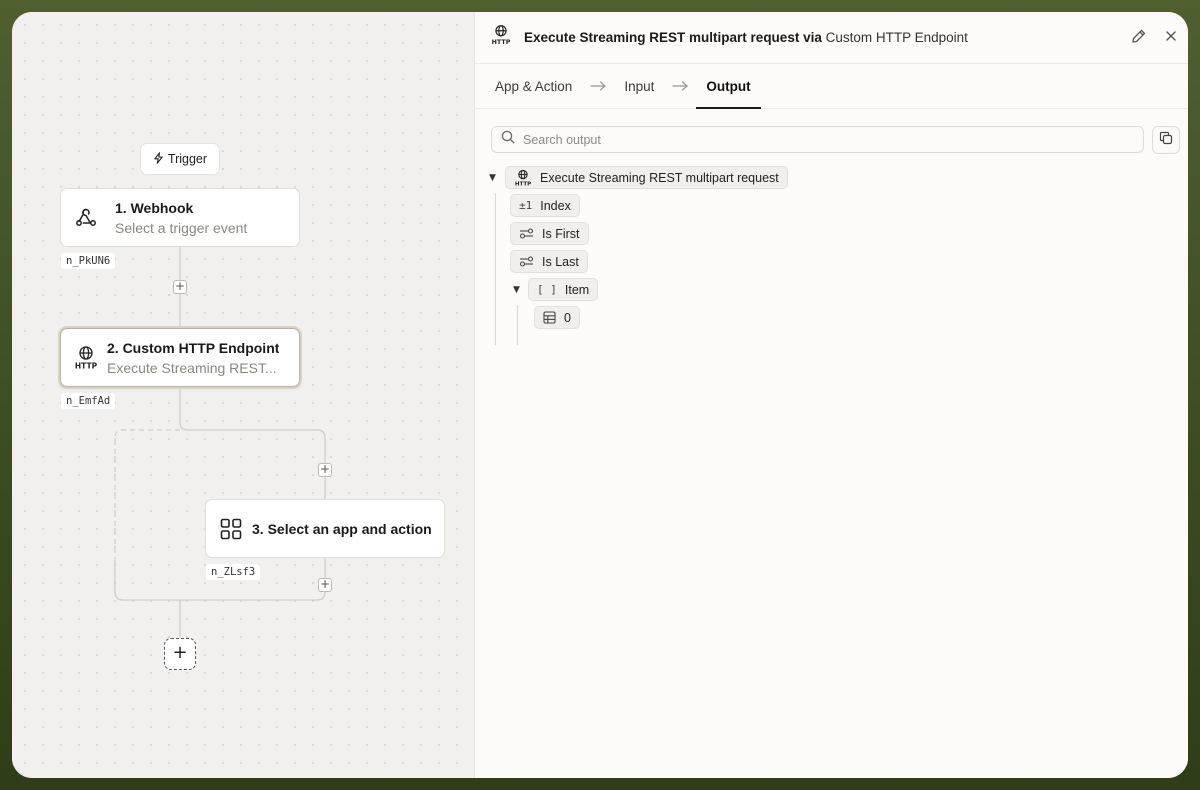 Image resolution: width=1200 pixels, height=790 pixels. Describe the element at coordinates (180, 217) in the screenshot. I see `webhook-node: 1. Webhook Select a trigger event` at that location.